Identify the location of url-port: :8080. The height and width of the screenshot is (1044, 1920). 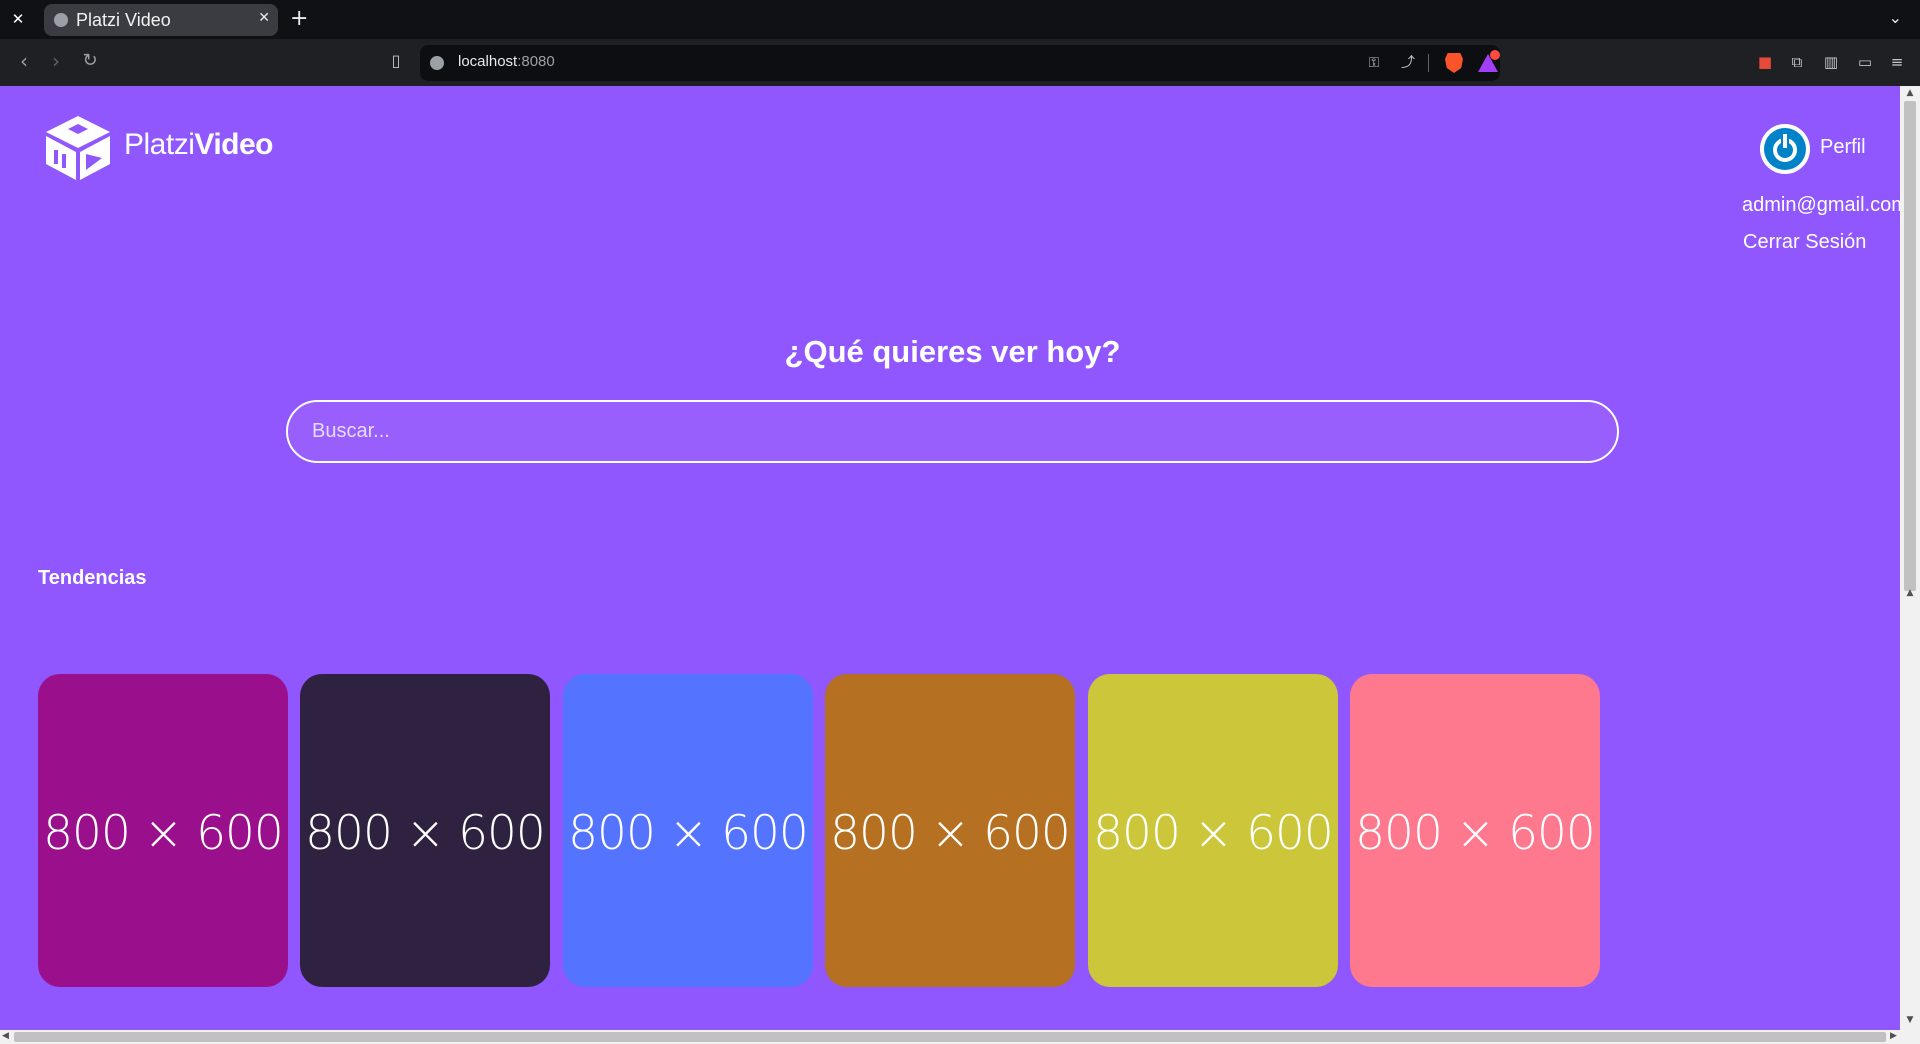
(536, 61).